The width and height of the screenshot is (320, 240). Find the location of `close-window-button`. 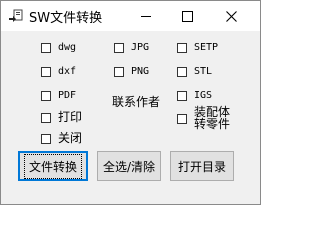

close-window-button is located at coordinates (231, 16).